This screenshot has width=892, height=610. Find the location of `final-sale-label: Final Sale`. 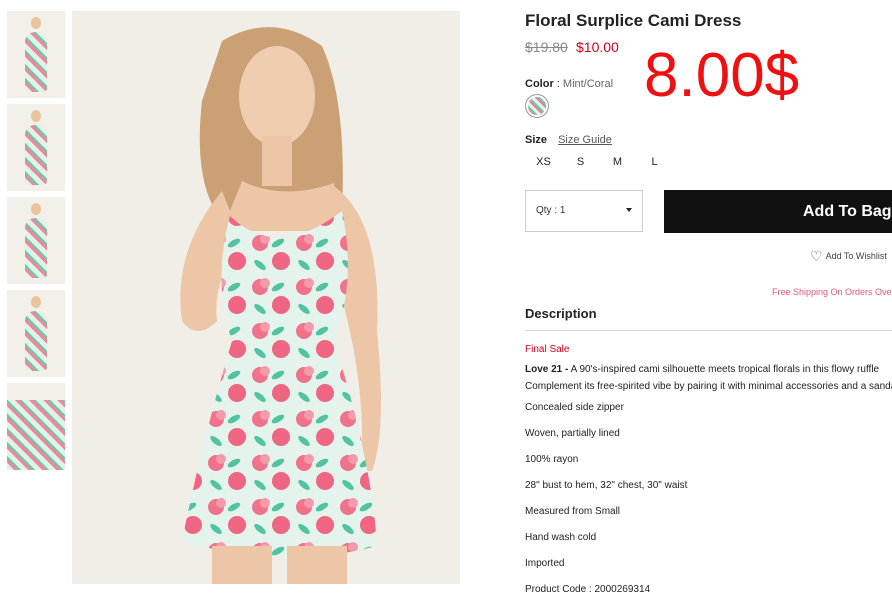

final-sale-label: Final Sale is located at coordinates (547, 349).